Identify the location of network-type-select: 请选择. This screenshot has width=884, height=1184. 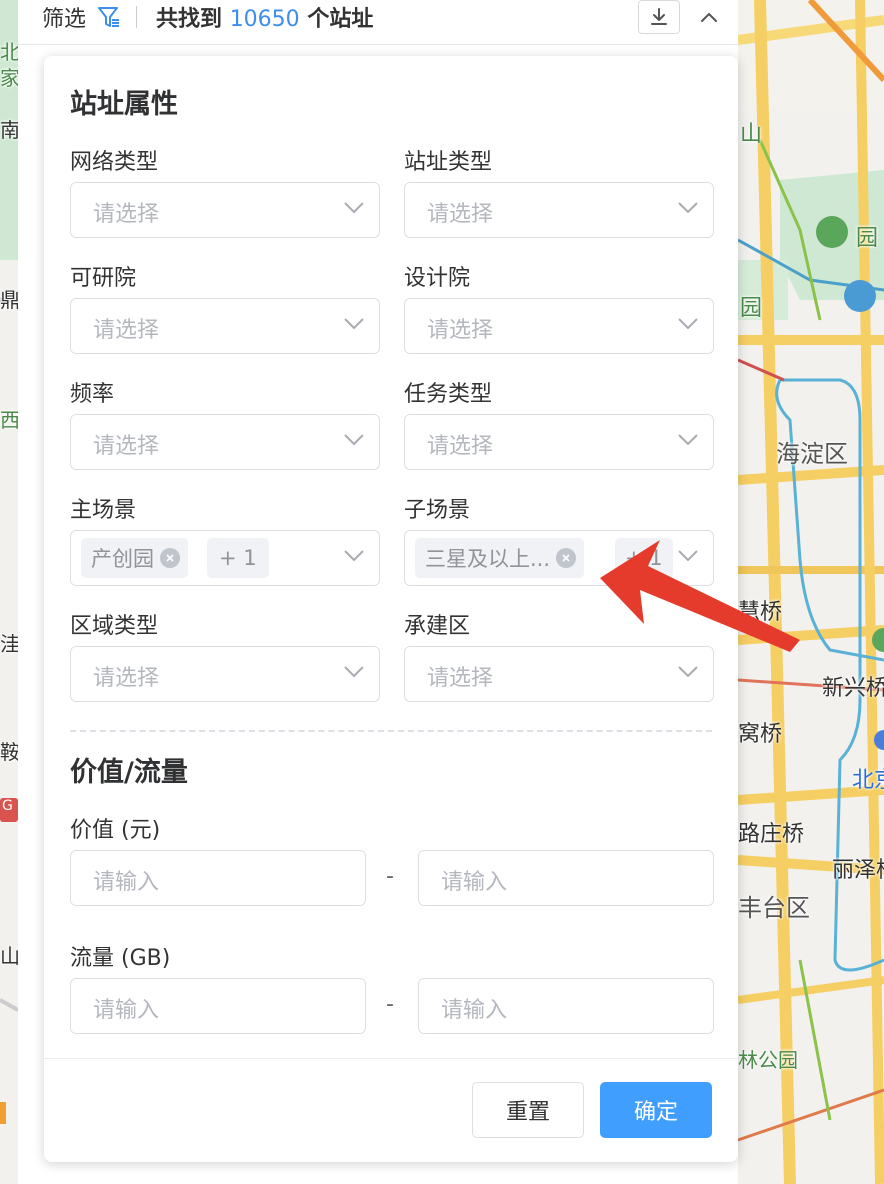
(225, 210).